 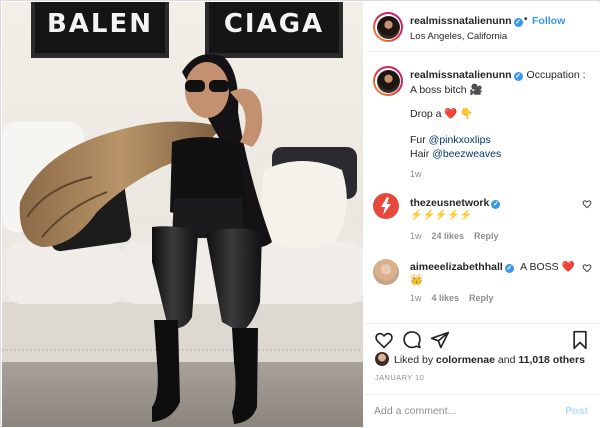 What do you see at coordinates (388, 27) in the screenshot?
I see `author-avatar` at bounding box center [388, 27].